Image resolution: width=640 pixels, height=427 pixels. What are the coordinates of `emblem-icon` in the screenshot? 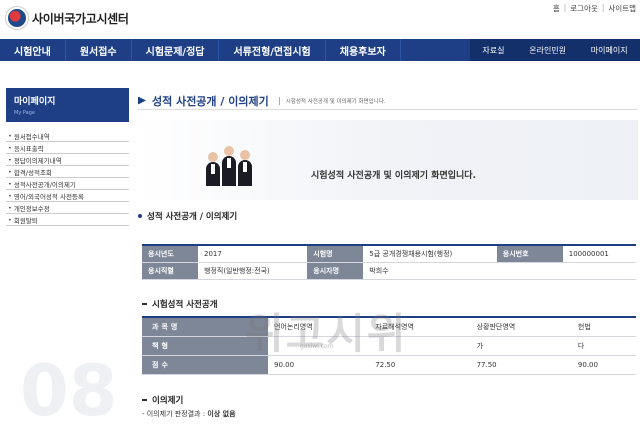 It's located at (17, 18).